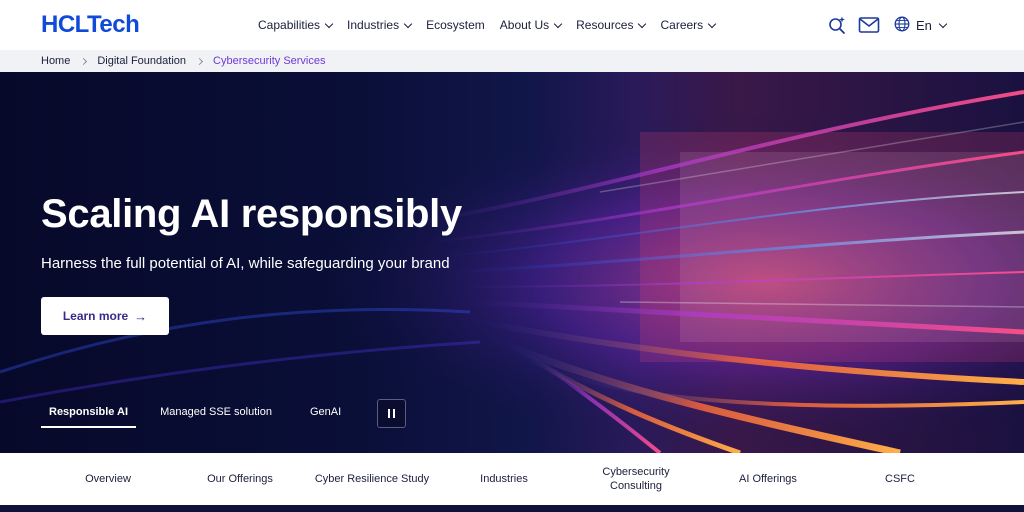  I want to click on nav-capabilities: Capabilities, so click(296, 25).